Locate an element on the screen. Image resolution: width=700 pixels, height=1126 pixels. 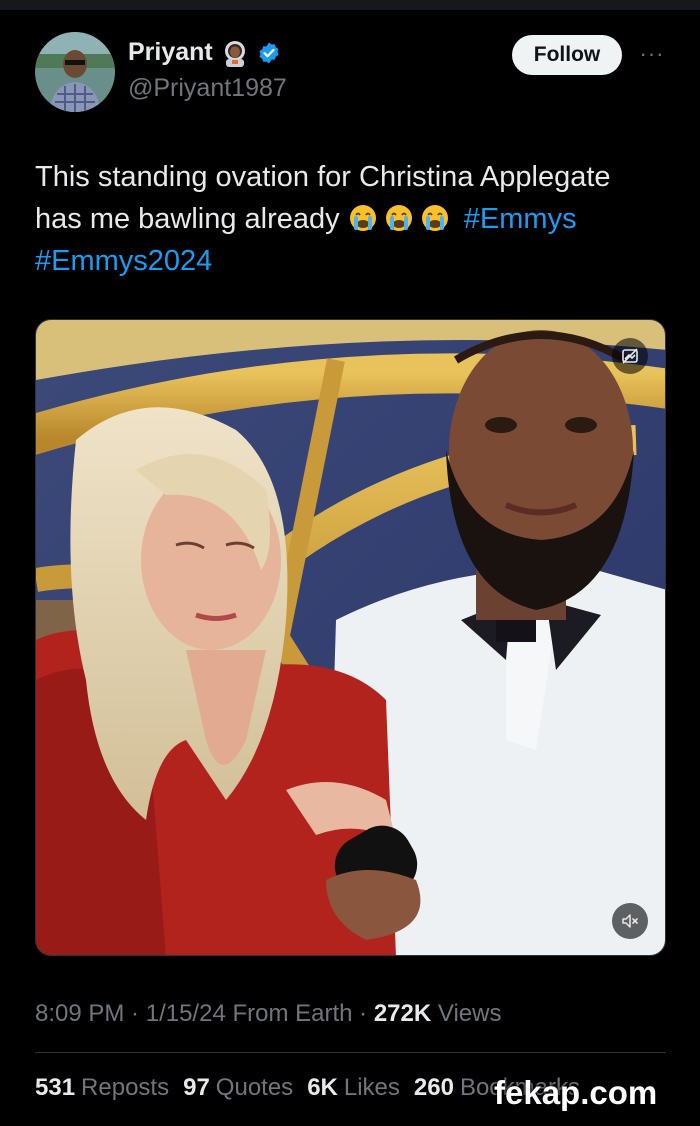
tweet-date: 1/15/24 is located at coordinates (186, 1013).